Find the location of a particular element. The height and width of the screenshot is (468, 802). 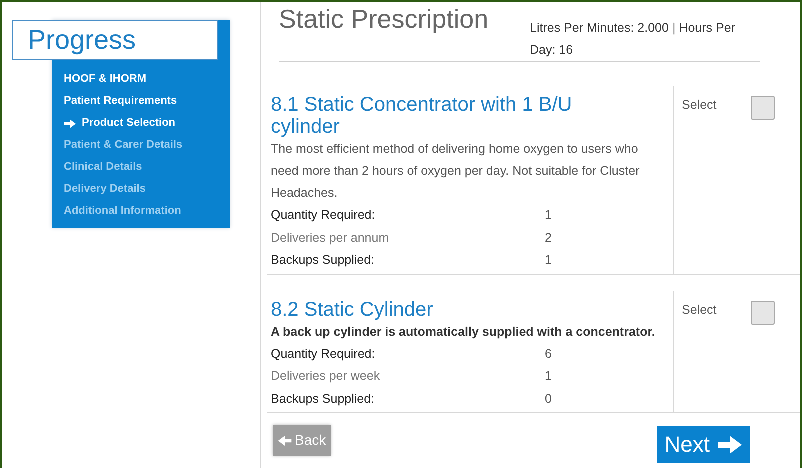

page-title: Static Prescription is located at coordinates (384, 19).